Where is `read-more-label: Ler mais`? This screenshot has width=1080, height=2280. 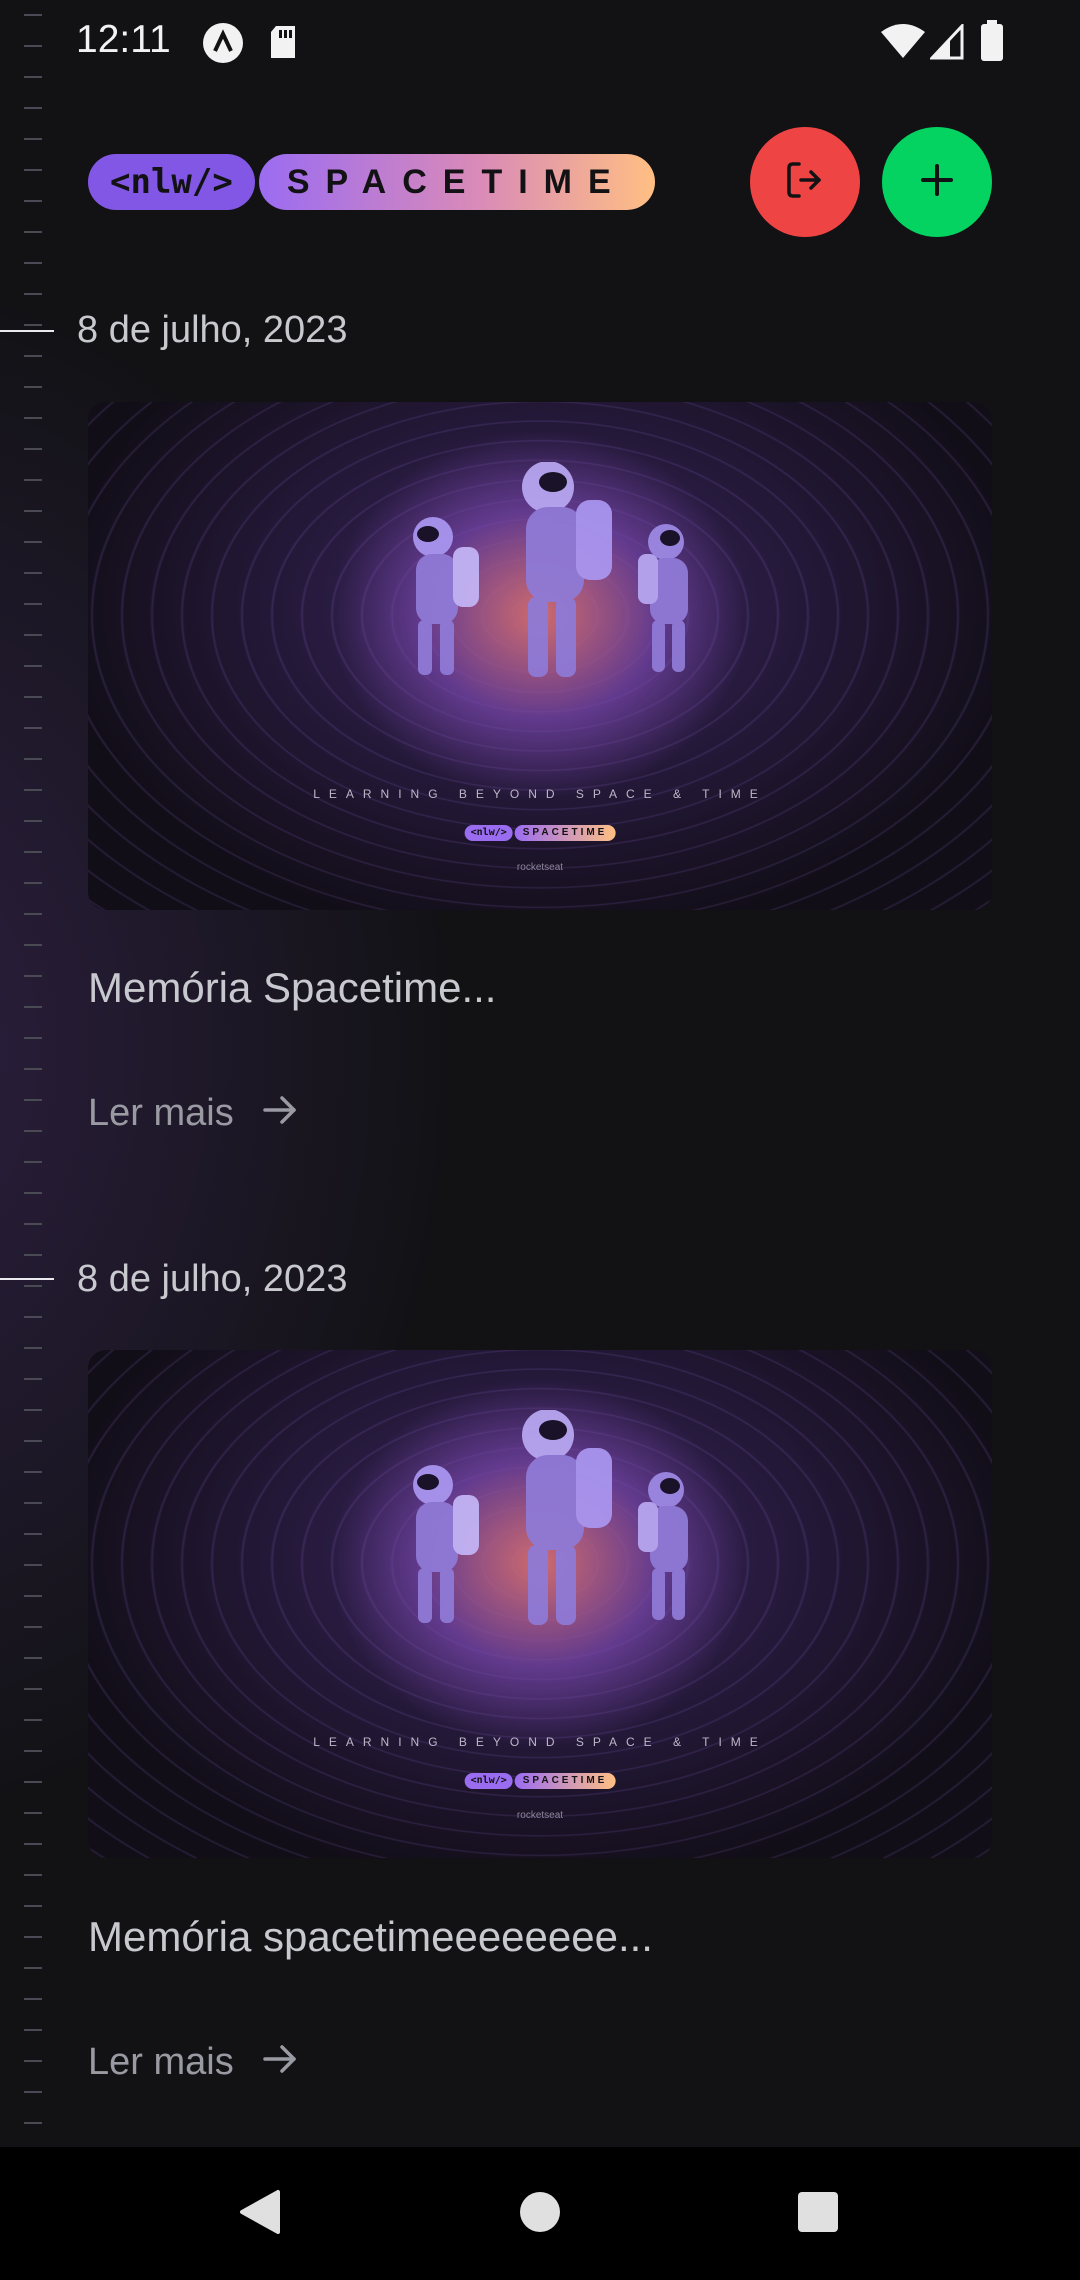
read-more-label: Ler mais is located at coordinates (161, 1113).